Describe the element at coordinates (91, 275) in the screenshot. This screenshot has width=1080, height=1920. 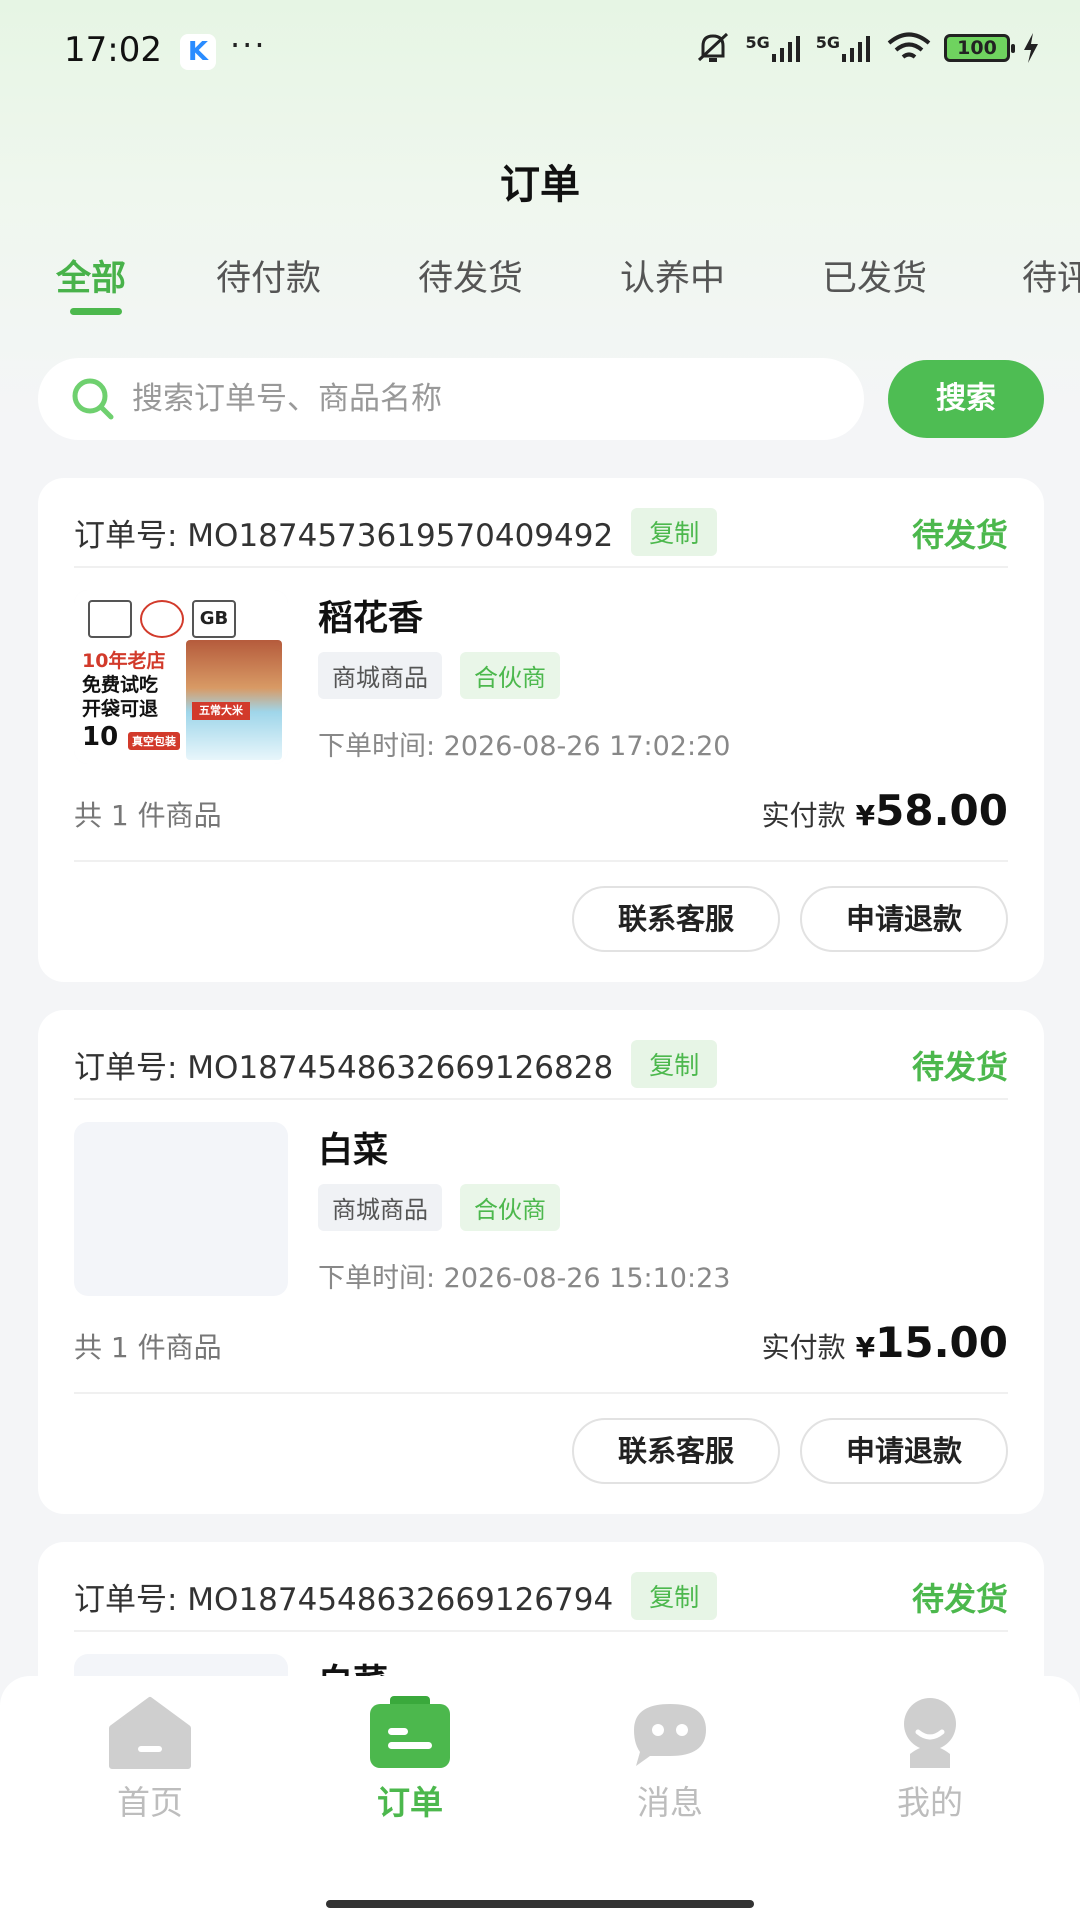
I see `tab-all: 全部` at that location.